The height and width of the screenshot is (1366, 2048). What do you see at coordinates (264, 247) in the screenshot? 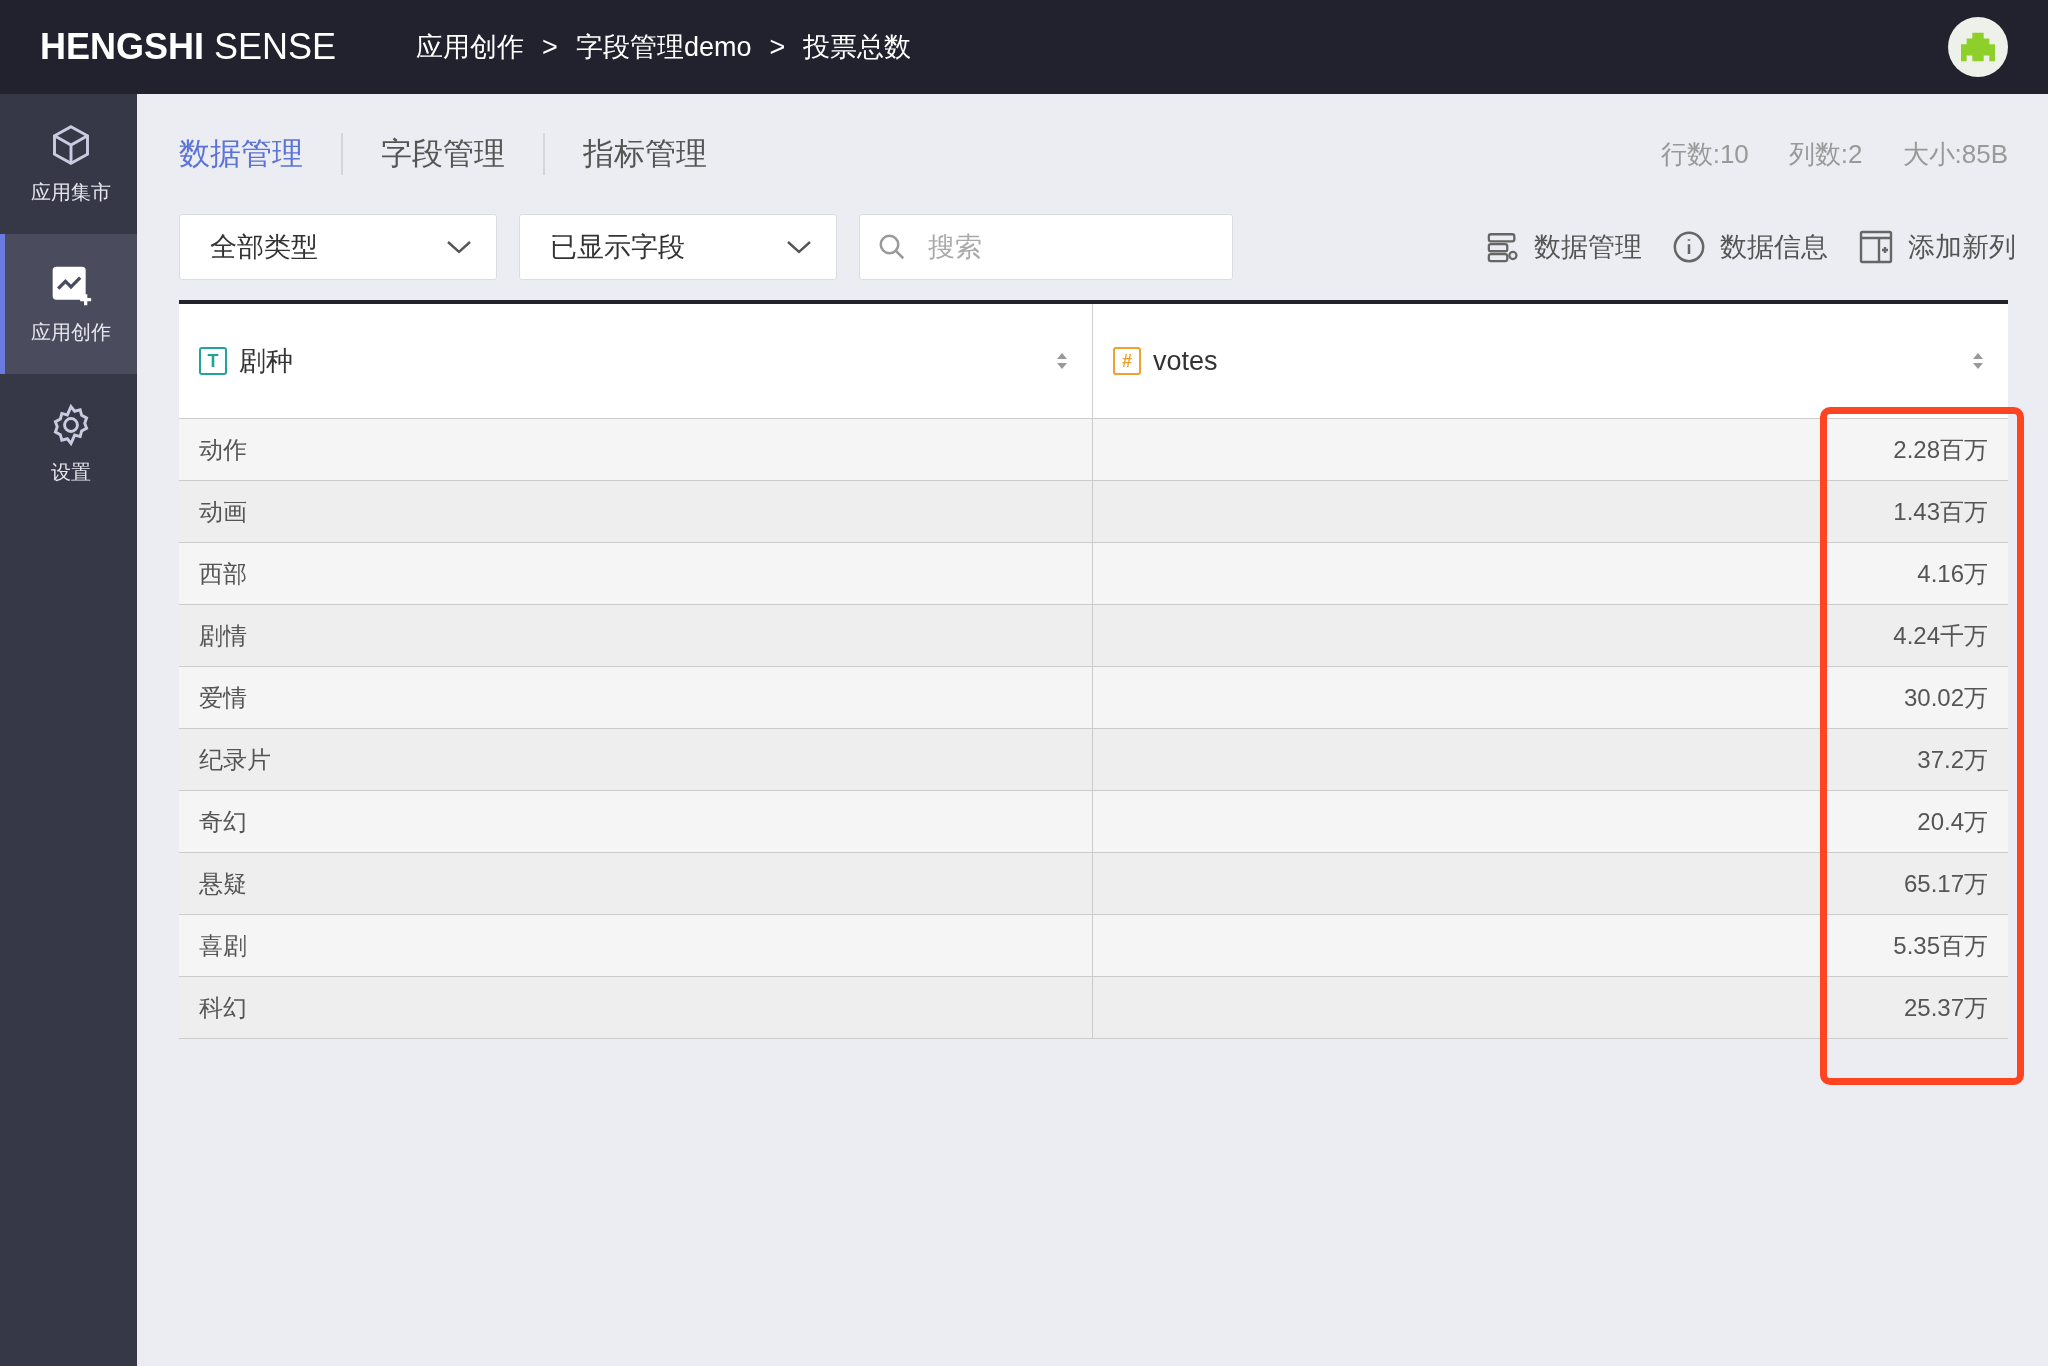
I see `dropdown-value: 全部类型` at bounding box center [264, 247].